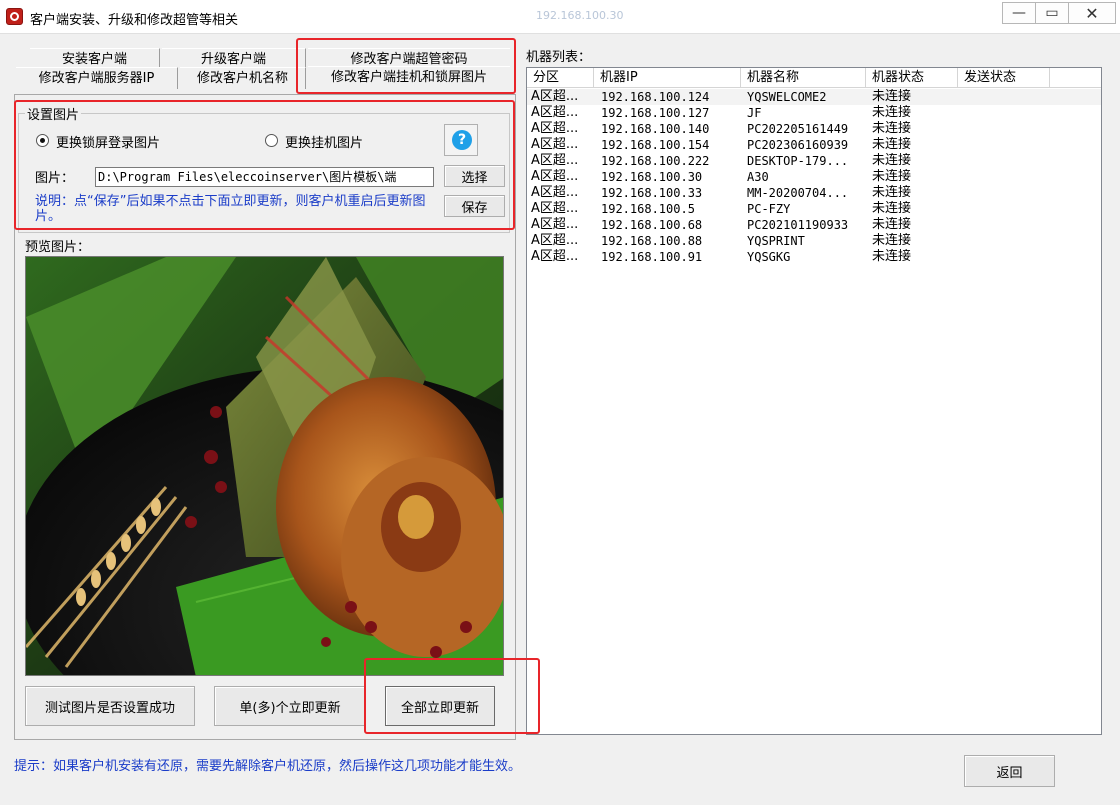 The image size is (1120, 805). I want to click on cell-name: PC-FZY, so click(769, 209).